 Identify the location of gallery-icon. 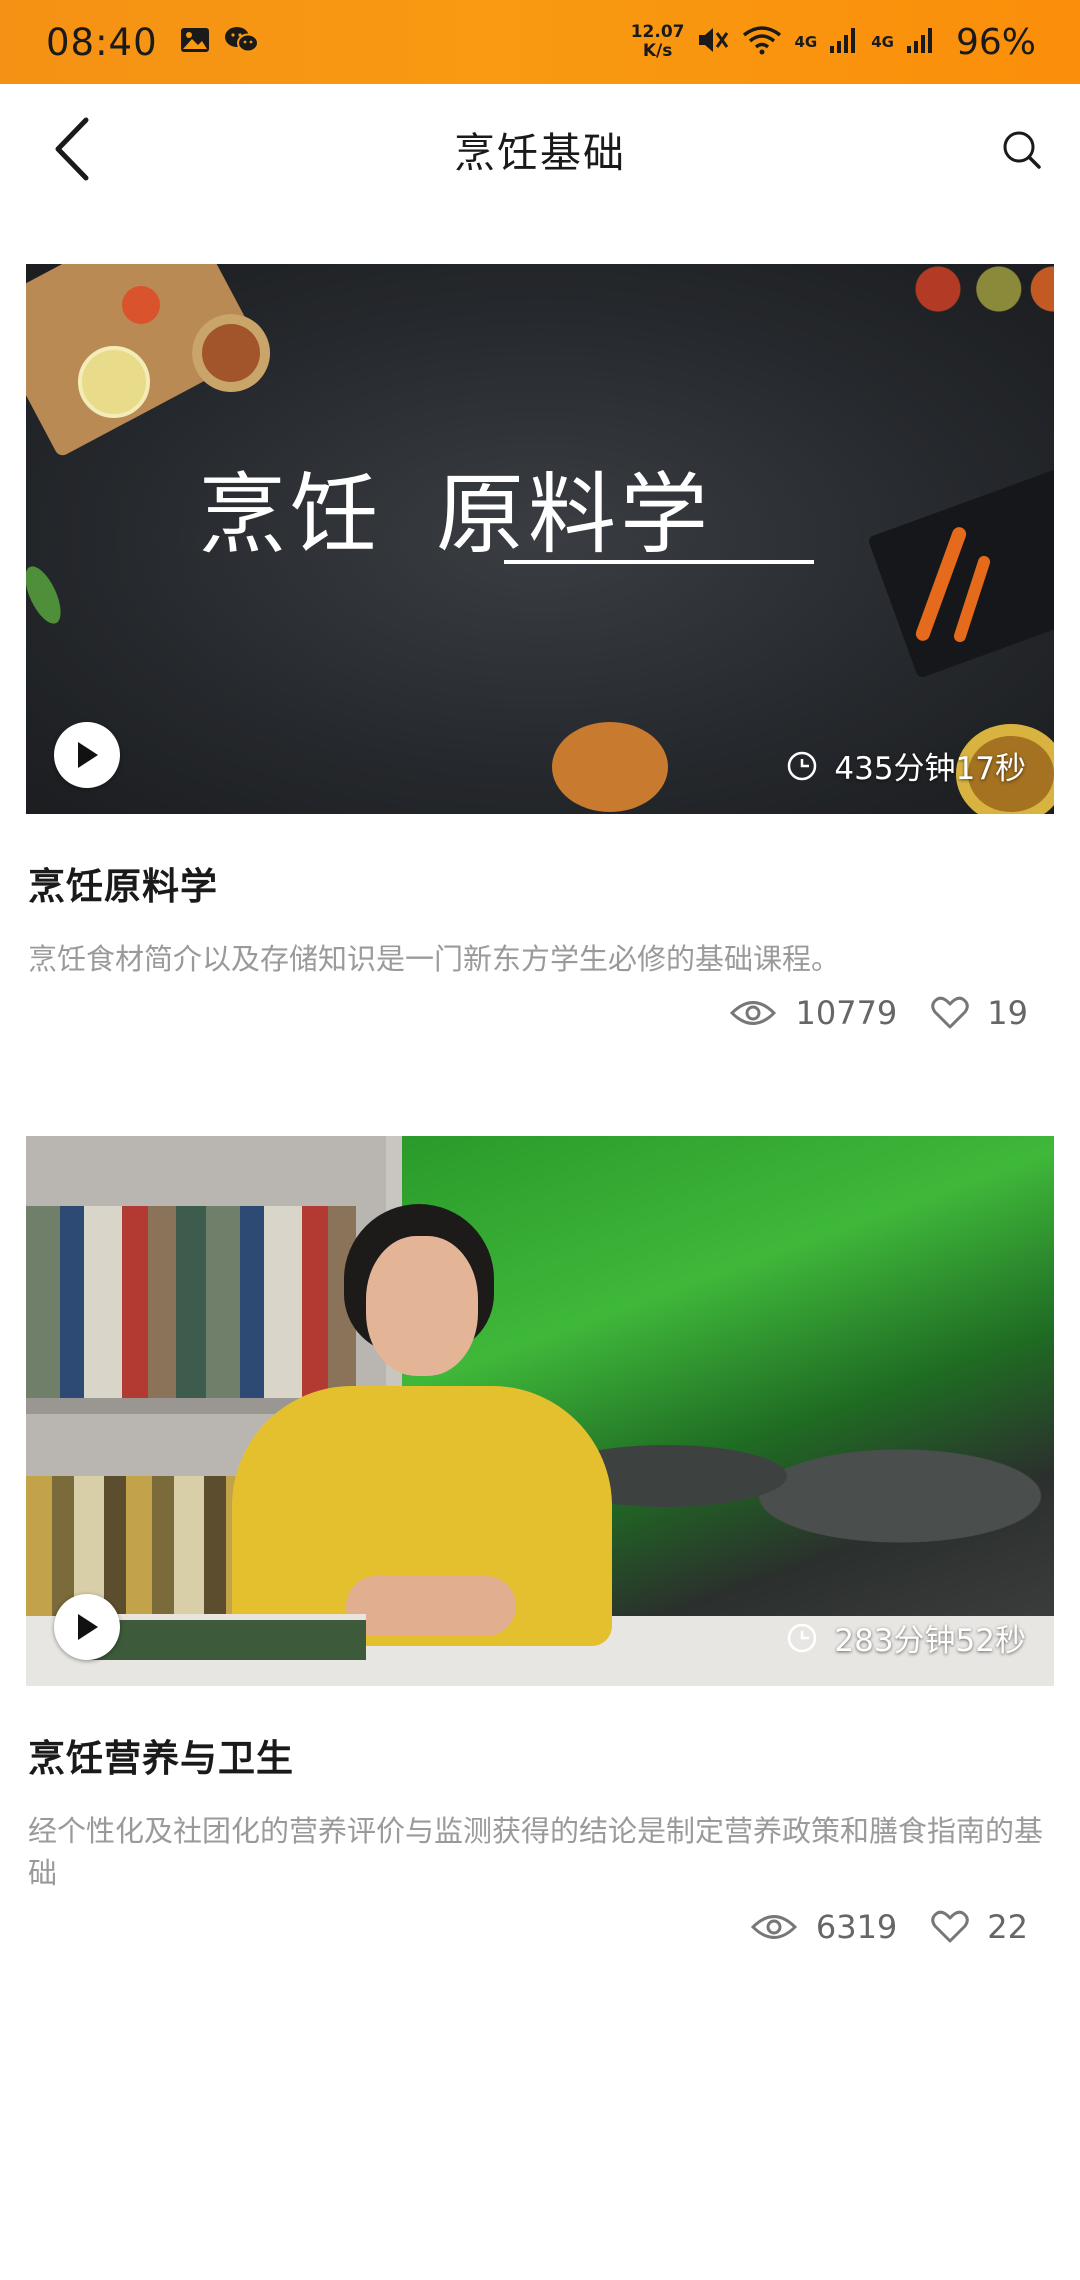
(195, 42).